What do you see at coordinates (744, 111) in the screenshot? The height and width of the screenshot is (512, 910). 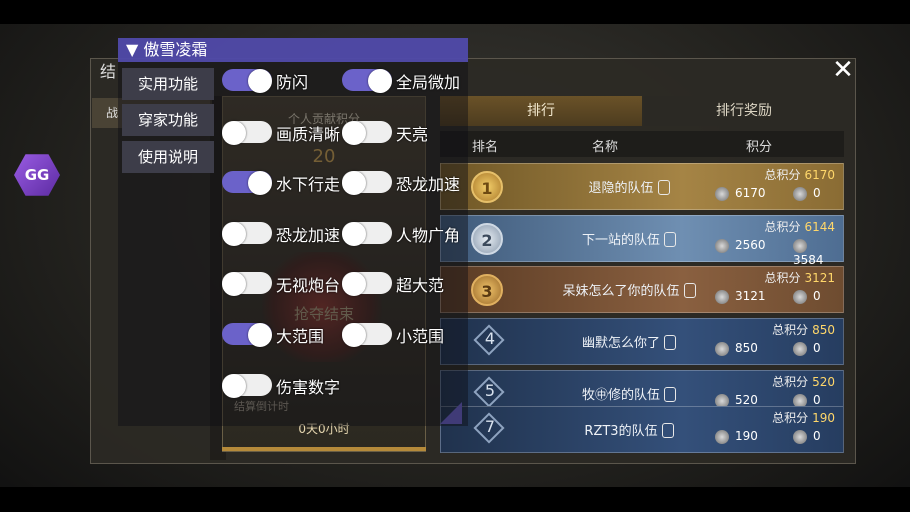 I see `tab-ranking-rewards: 排行奖励` at bounding box center [744, 111].